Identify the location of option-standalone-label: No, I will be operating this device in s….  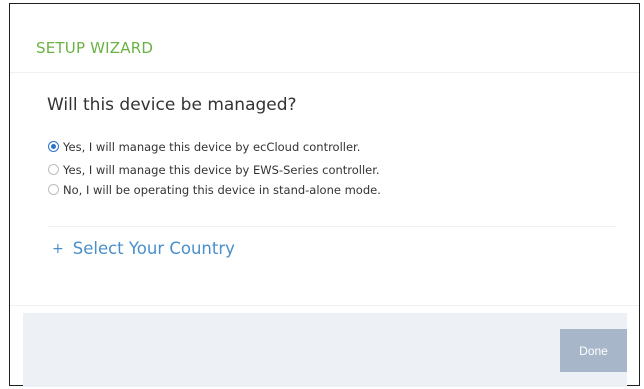
(222, 190).